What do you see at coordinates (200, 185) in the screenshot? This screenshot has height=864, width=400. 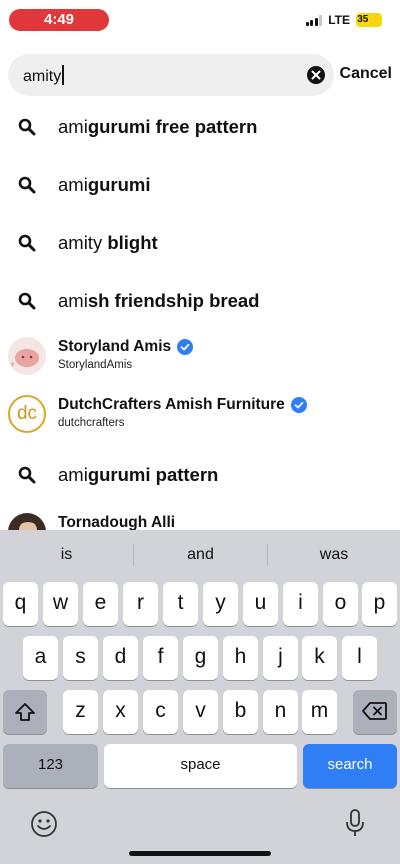 I see `suggestion-item: amigurumi` at bounding box center [200, 185].